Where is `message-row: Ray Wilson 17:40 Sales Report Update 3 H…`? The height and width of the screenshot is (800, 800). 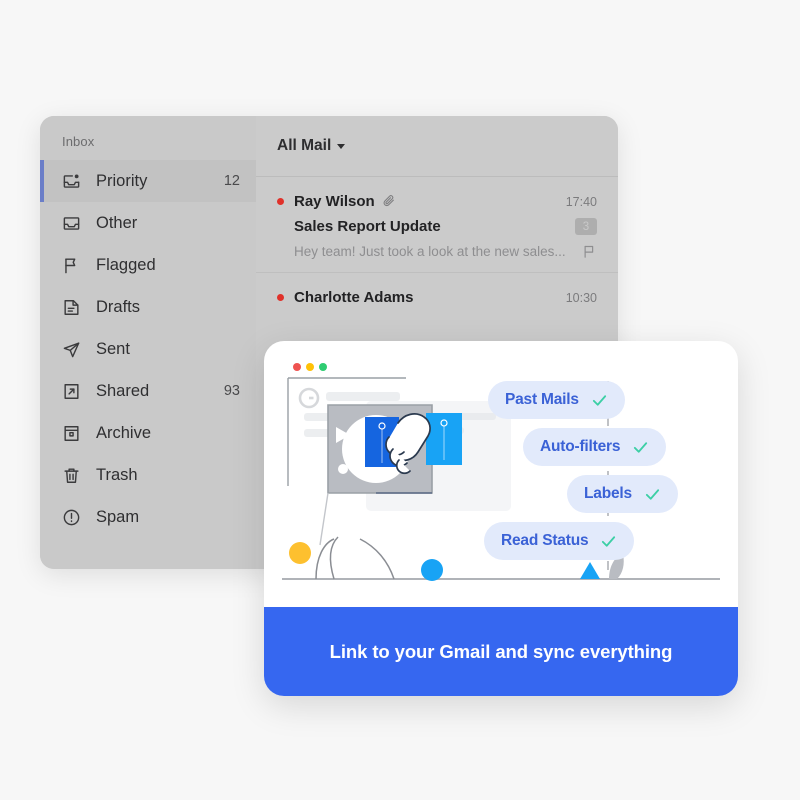
message-row: Ray Wilson 17:40 Sales Report Update 3 H… is located at coordinates (437, 224).